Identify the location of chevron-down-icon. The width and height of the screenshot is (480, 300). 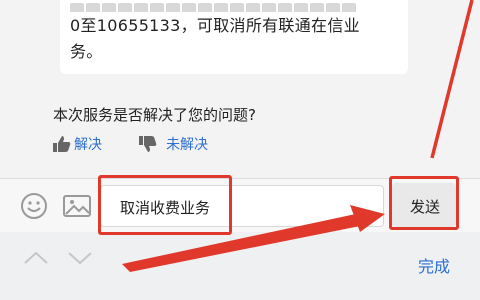
(80, 258).